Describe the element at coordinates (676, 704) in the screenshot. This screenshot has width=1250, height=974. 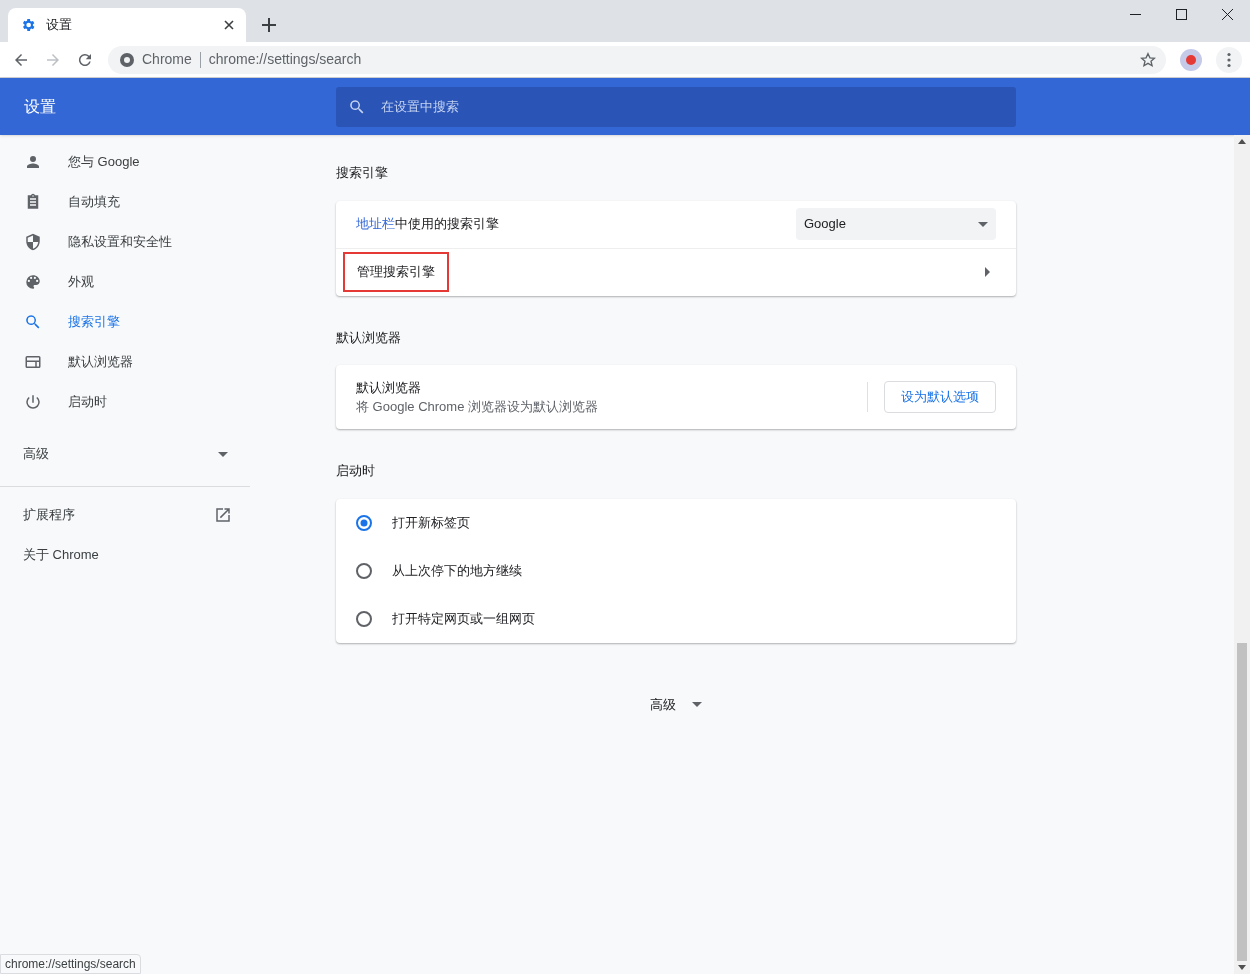
I see `advanced-button: 高级` at that location.